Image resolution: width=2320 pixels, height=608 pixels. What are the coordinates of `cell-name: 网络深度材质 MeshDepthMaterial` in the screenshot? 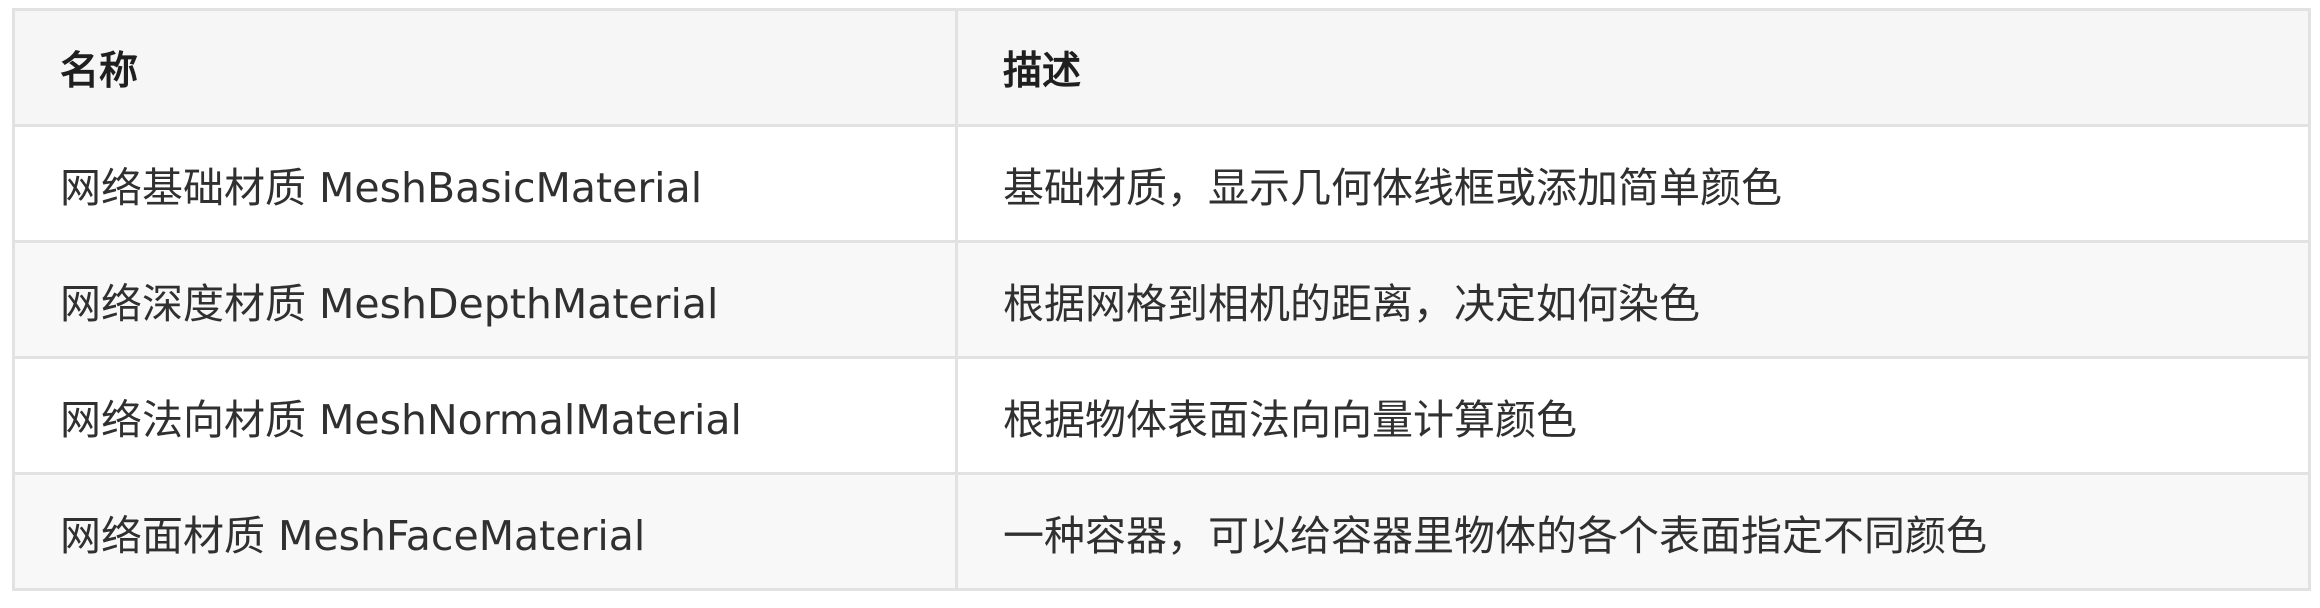 It's located at (485, 299).